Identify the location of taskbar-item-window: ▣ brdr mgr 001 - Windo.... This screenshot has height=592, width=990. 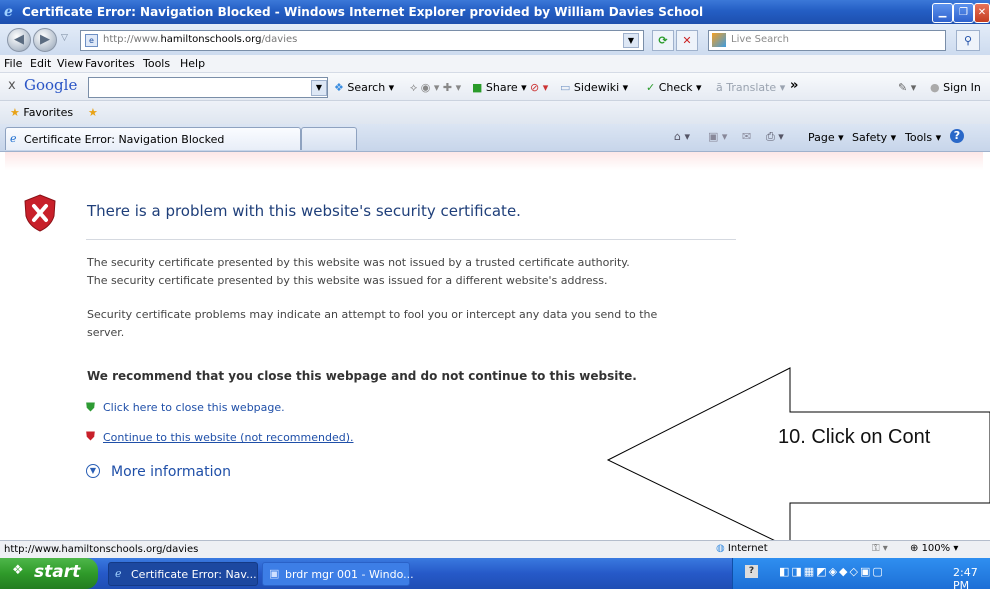
(338, 574).